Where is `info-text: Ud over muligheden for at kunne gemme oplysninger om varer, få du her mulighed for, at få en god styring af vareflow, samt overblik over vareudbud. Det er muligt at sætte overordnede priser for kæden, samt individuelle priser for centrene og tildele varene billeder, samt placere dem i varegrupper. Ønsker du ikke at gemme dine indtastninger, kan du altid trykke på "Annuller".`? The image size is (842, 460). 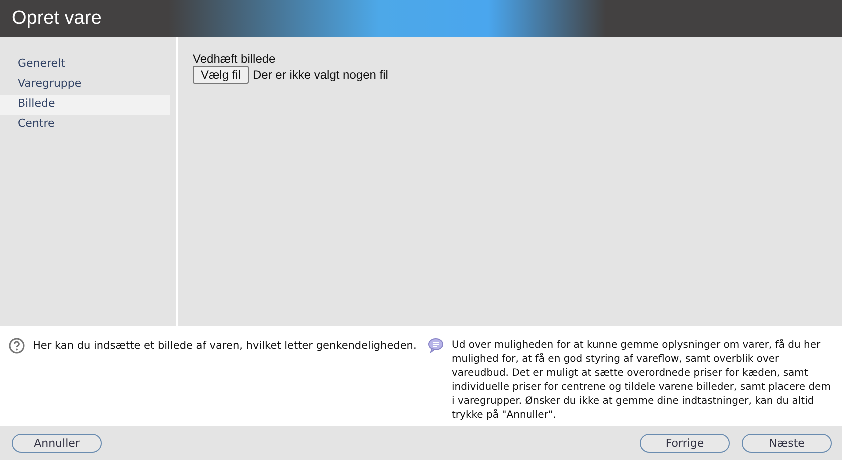
info-text: Ud over muligheden for at kunne gemme oplysninger om varer, få du her mulighed for, at få en god styring af vareflow, samt overblik over vareudbud. Det er muligt at sætte overordnede priser for kæden, samt individuelle priser for centrene og tildele varene billeder, samt placere dem i varegrupper. Ønsker du ikke at gemme dine indtastninger, kan du altid trykke på "Annuller". is located at coordinates (642, 381).